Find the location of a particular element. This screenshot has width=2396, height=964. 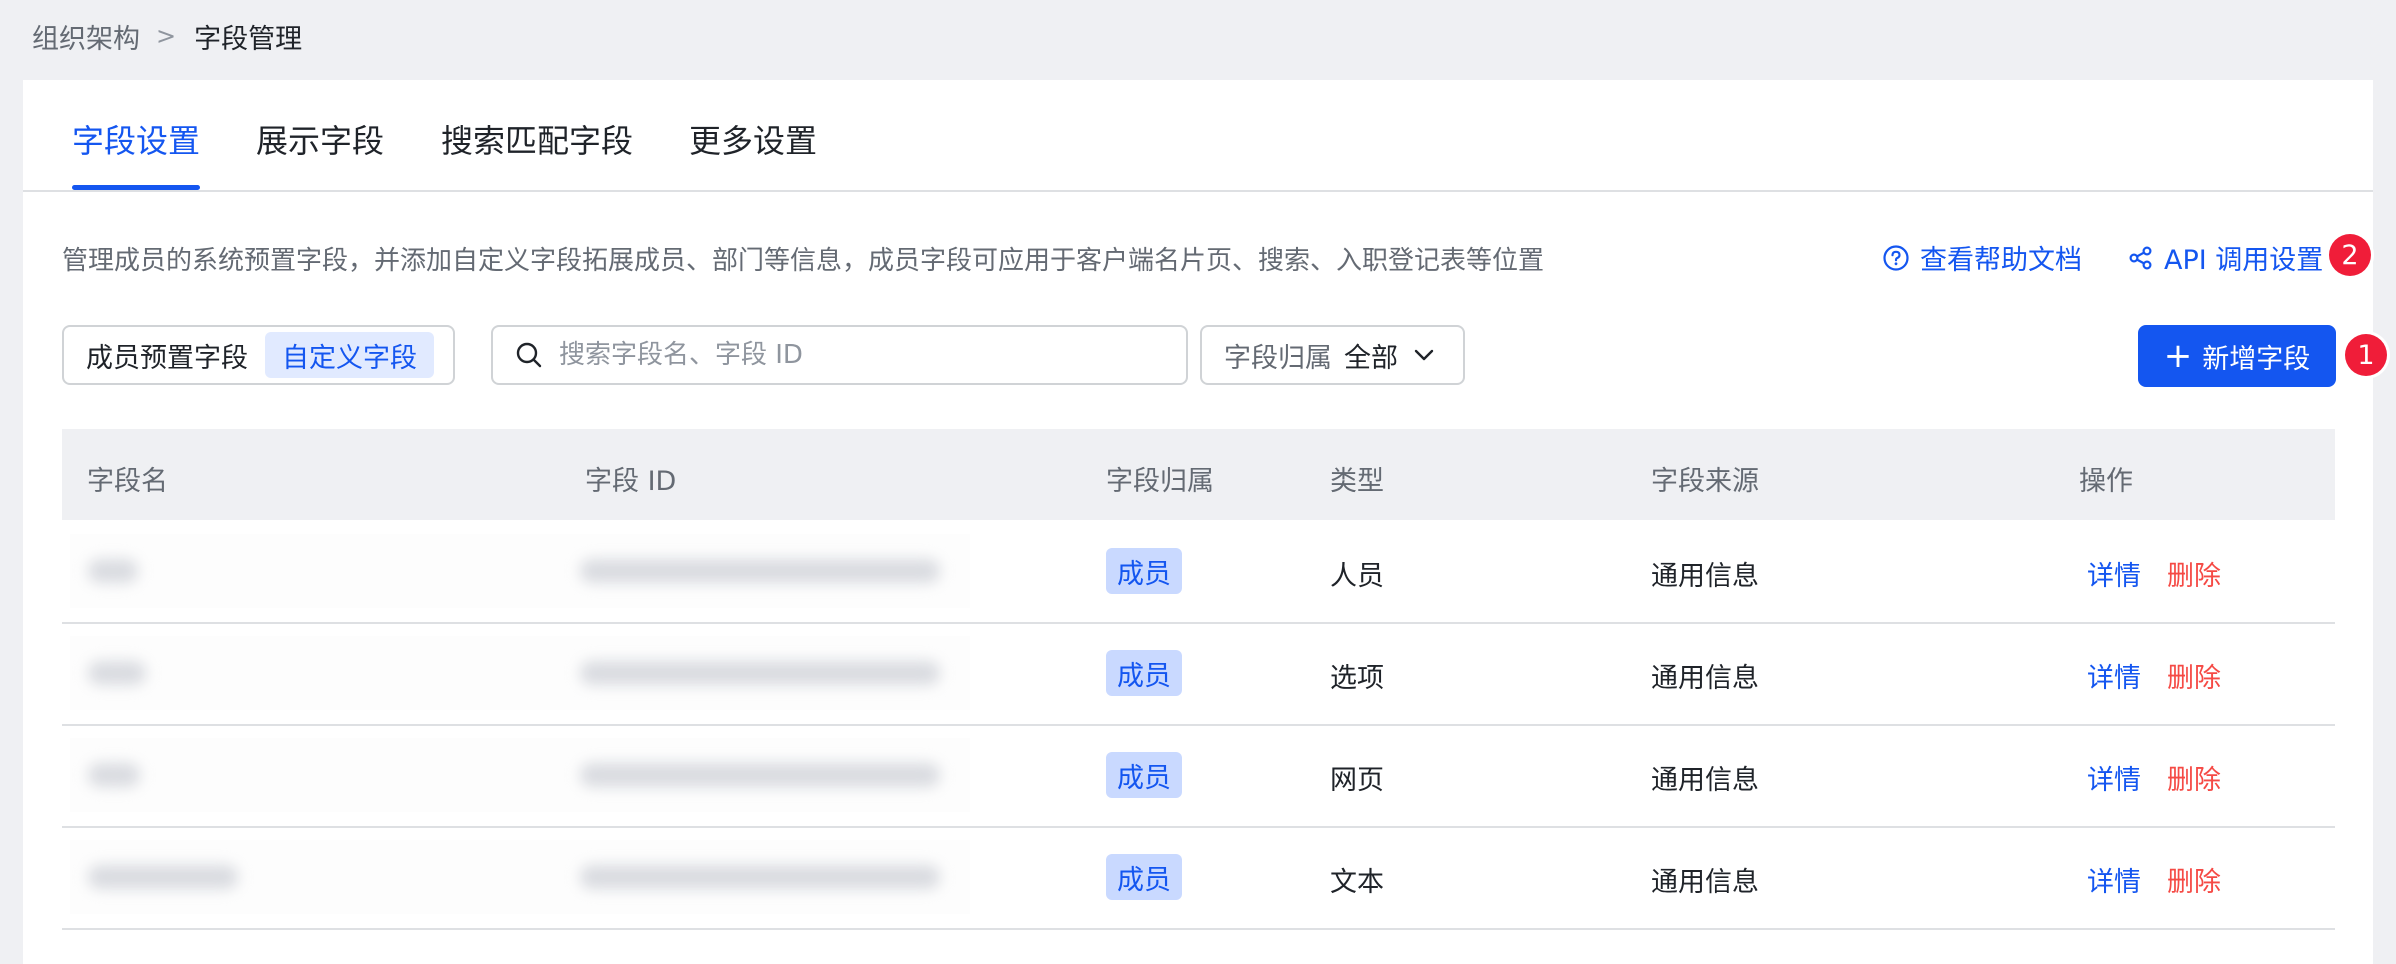

search-box is located at coordinates (839, 355).